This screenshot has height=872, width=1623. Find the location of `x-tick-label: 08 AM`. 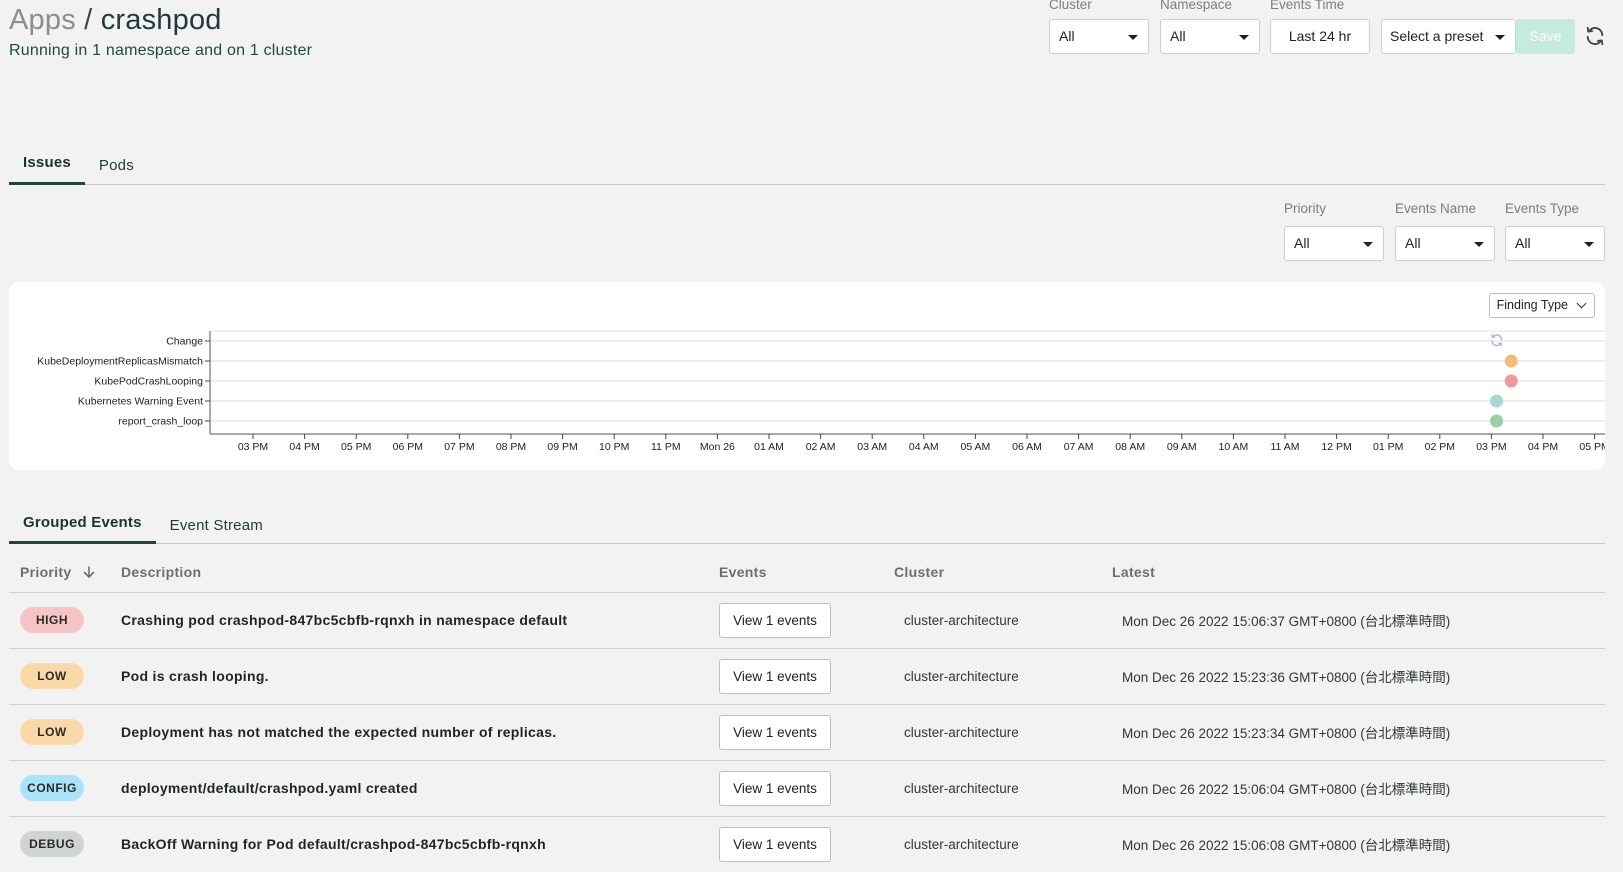

x-tick-label: 08 AM is located at coordinates (1130, 447).